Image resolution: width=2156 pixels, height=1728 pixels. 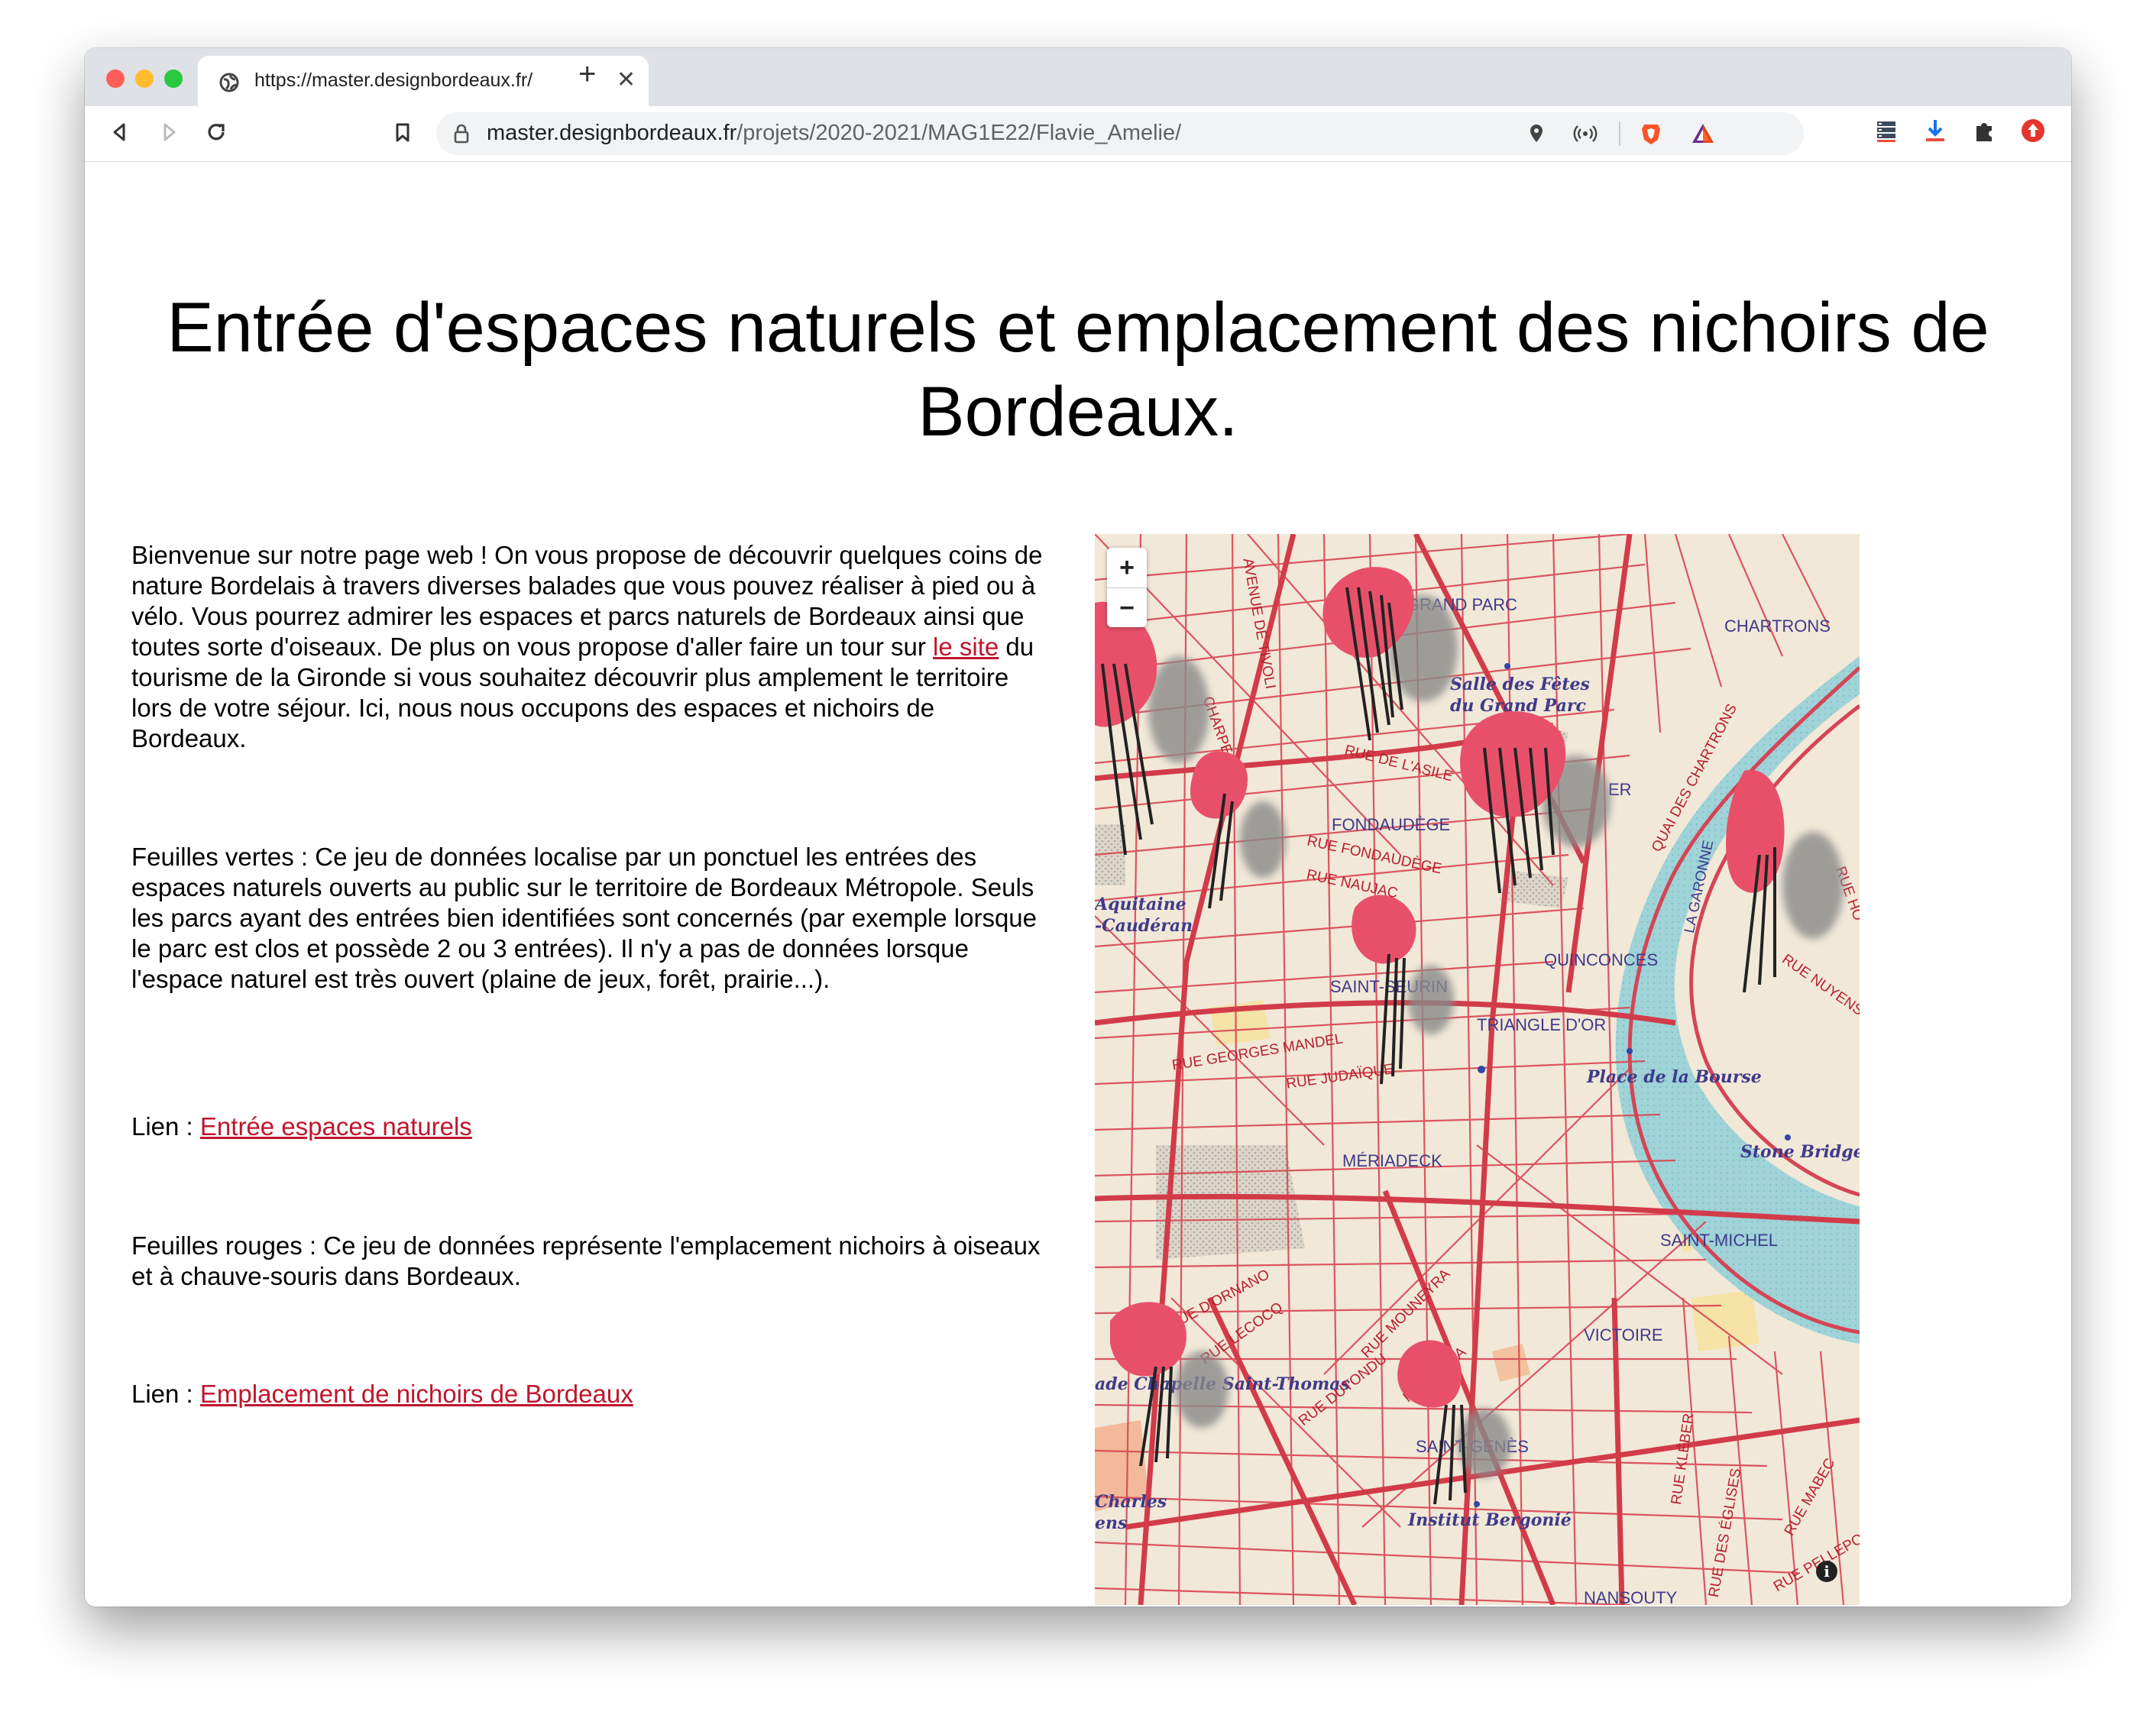 I want to click on map-label-stone-bridge: Stone Bridge, so click(x=1800, y=1152).